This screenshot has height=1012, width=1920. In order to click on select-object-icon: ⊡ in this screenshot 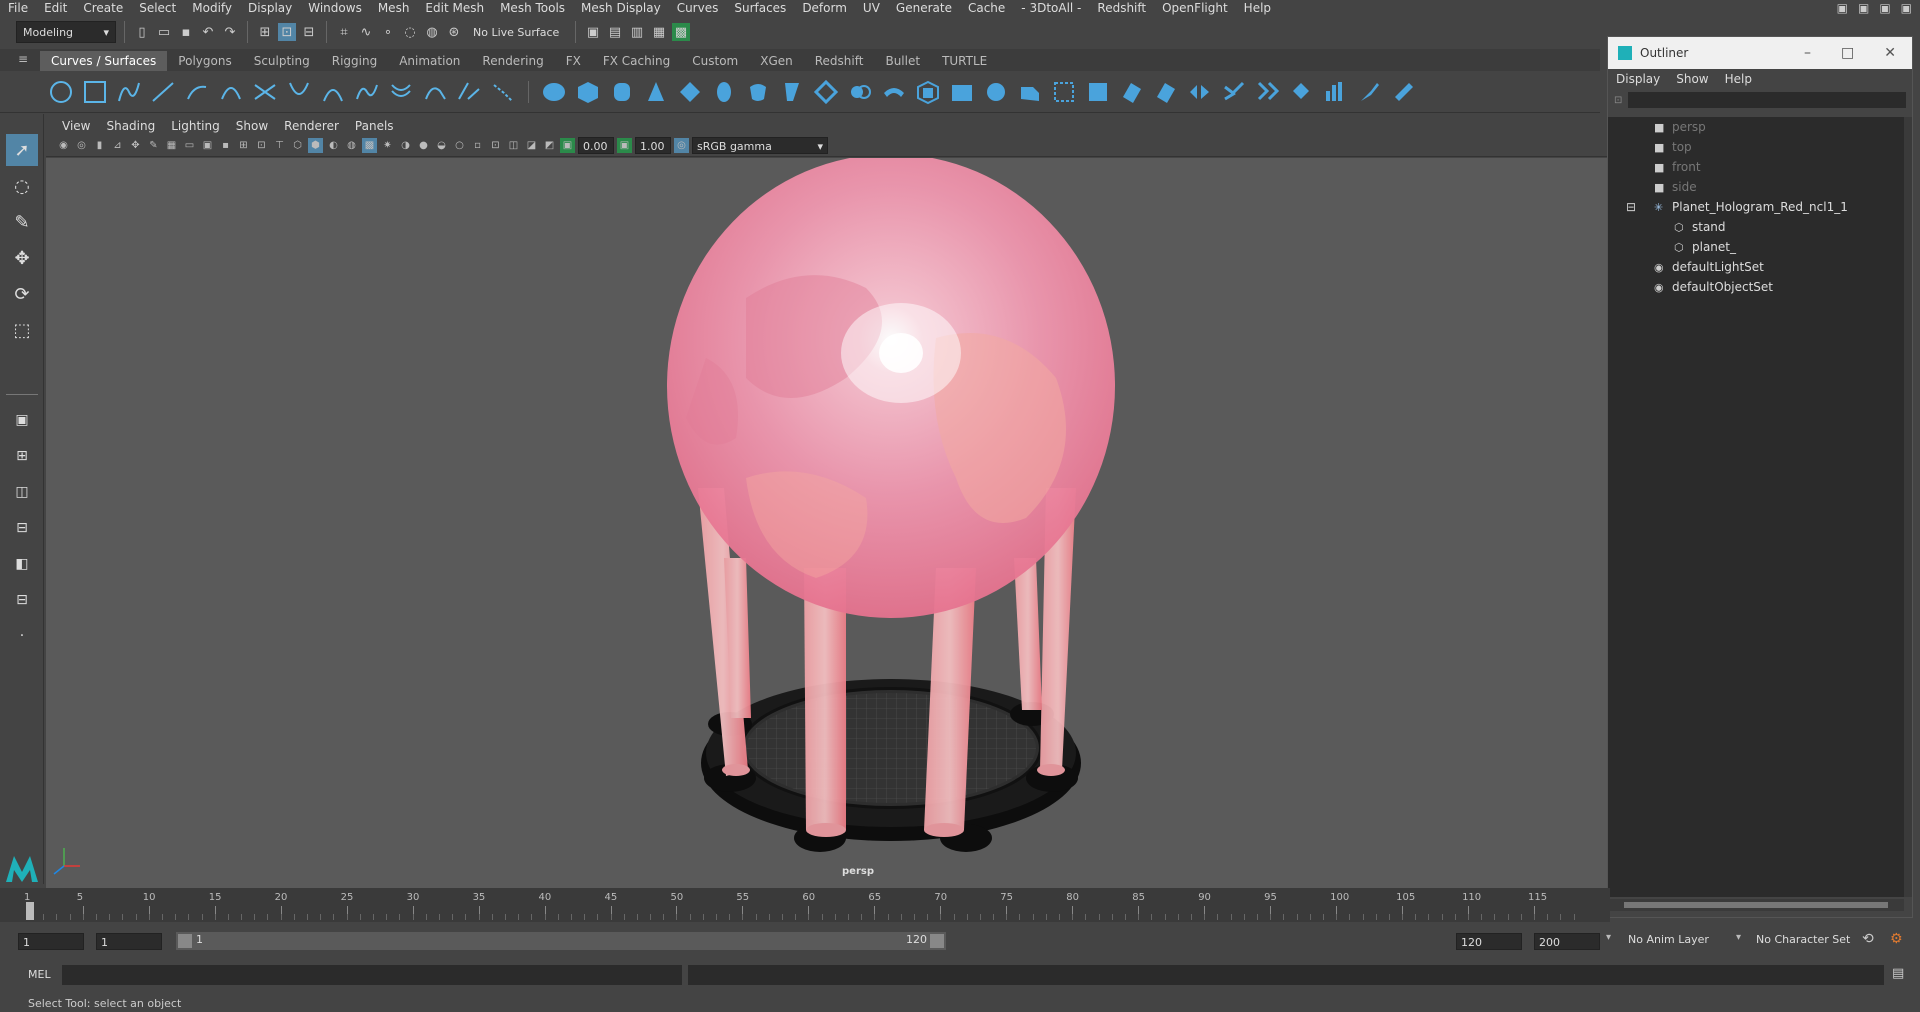, I will do `click(287, 32)`.